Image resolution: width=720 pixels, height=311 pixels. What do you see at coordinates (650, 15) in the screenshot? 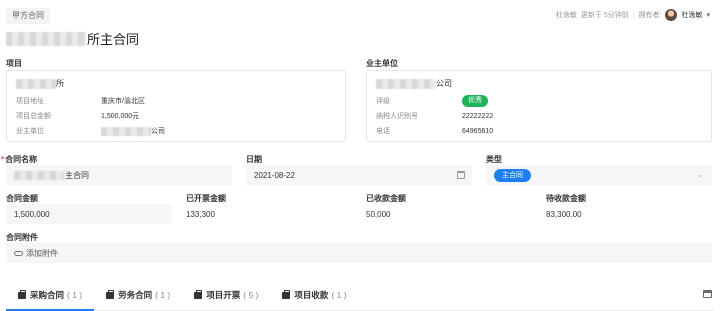
I see `owner-label: 拥有者:` at bounding box center [650, 15].